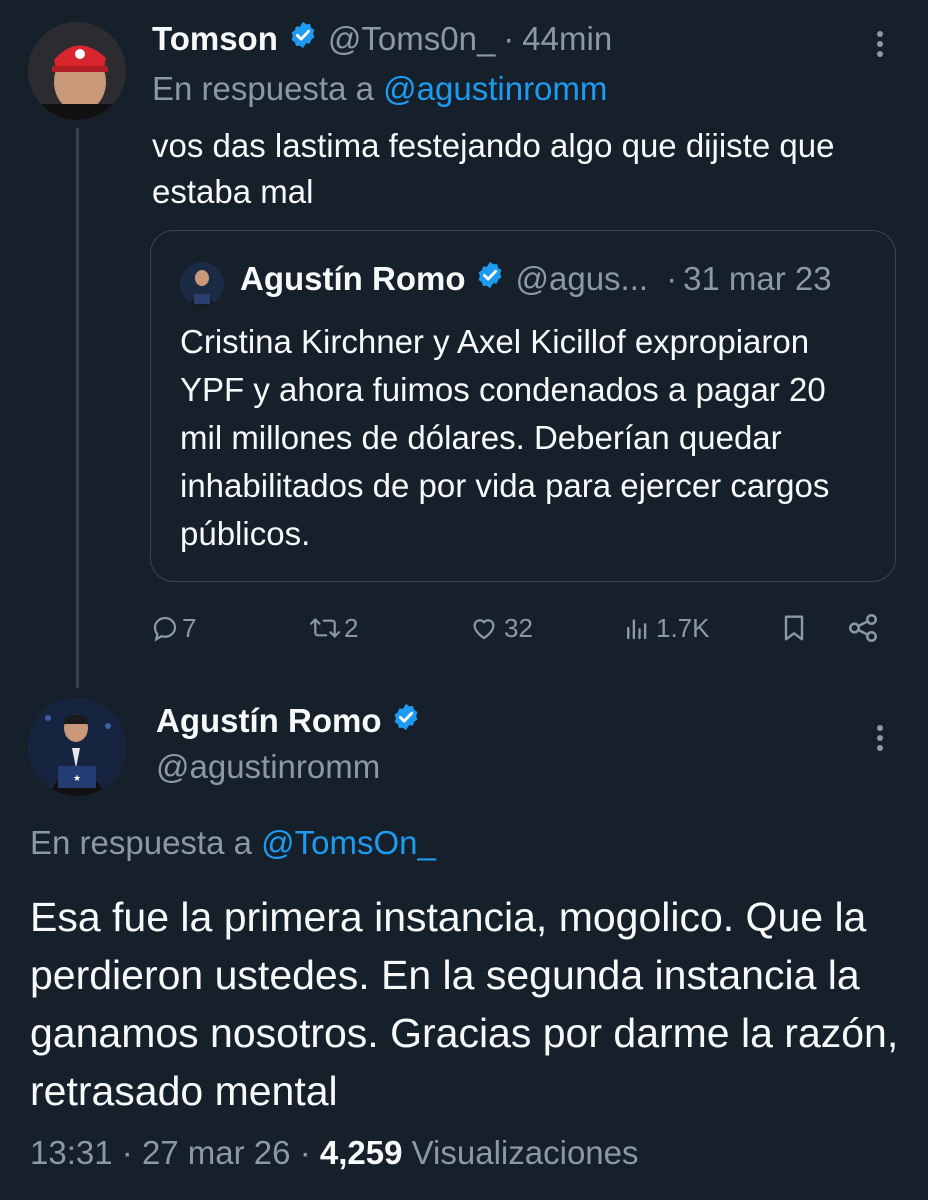 The width and height of the screenshot is (928, 1200). I want to click on retweet-icon, so click(325, 628).